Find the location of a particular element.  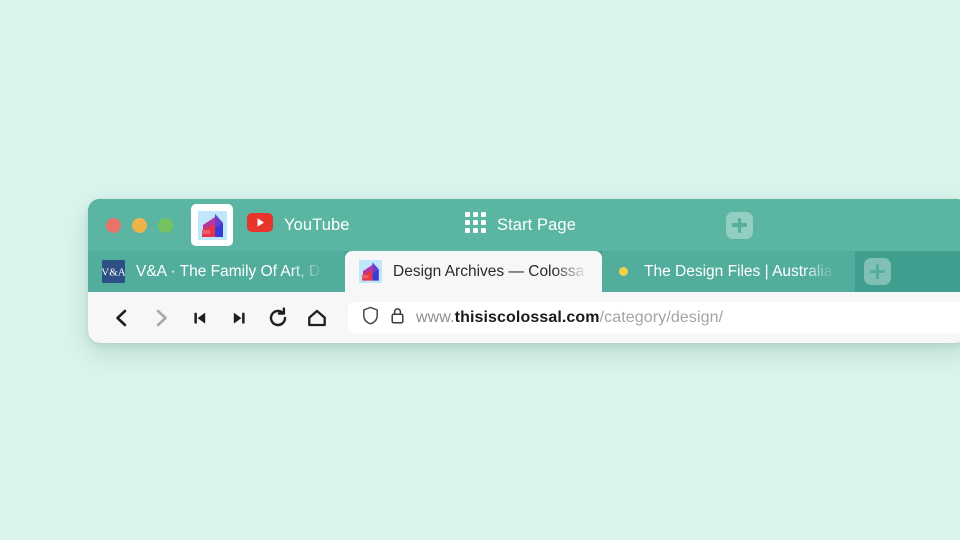

chevron-left-icon is located at coordinates (120, 317).